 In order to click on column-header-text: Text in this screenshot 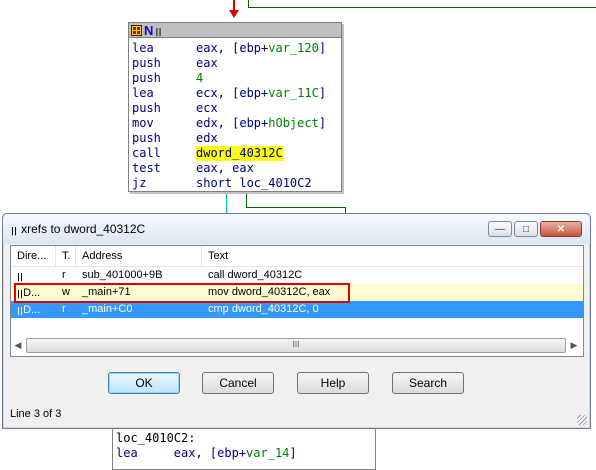, I will do `click(392, 256)`.